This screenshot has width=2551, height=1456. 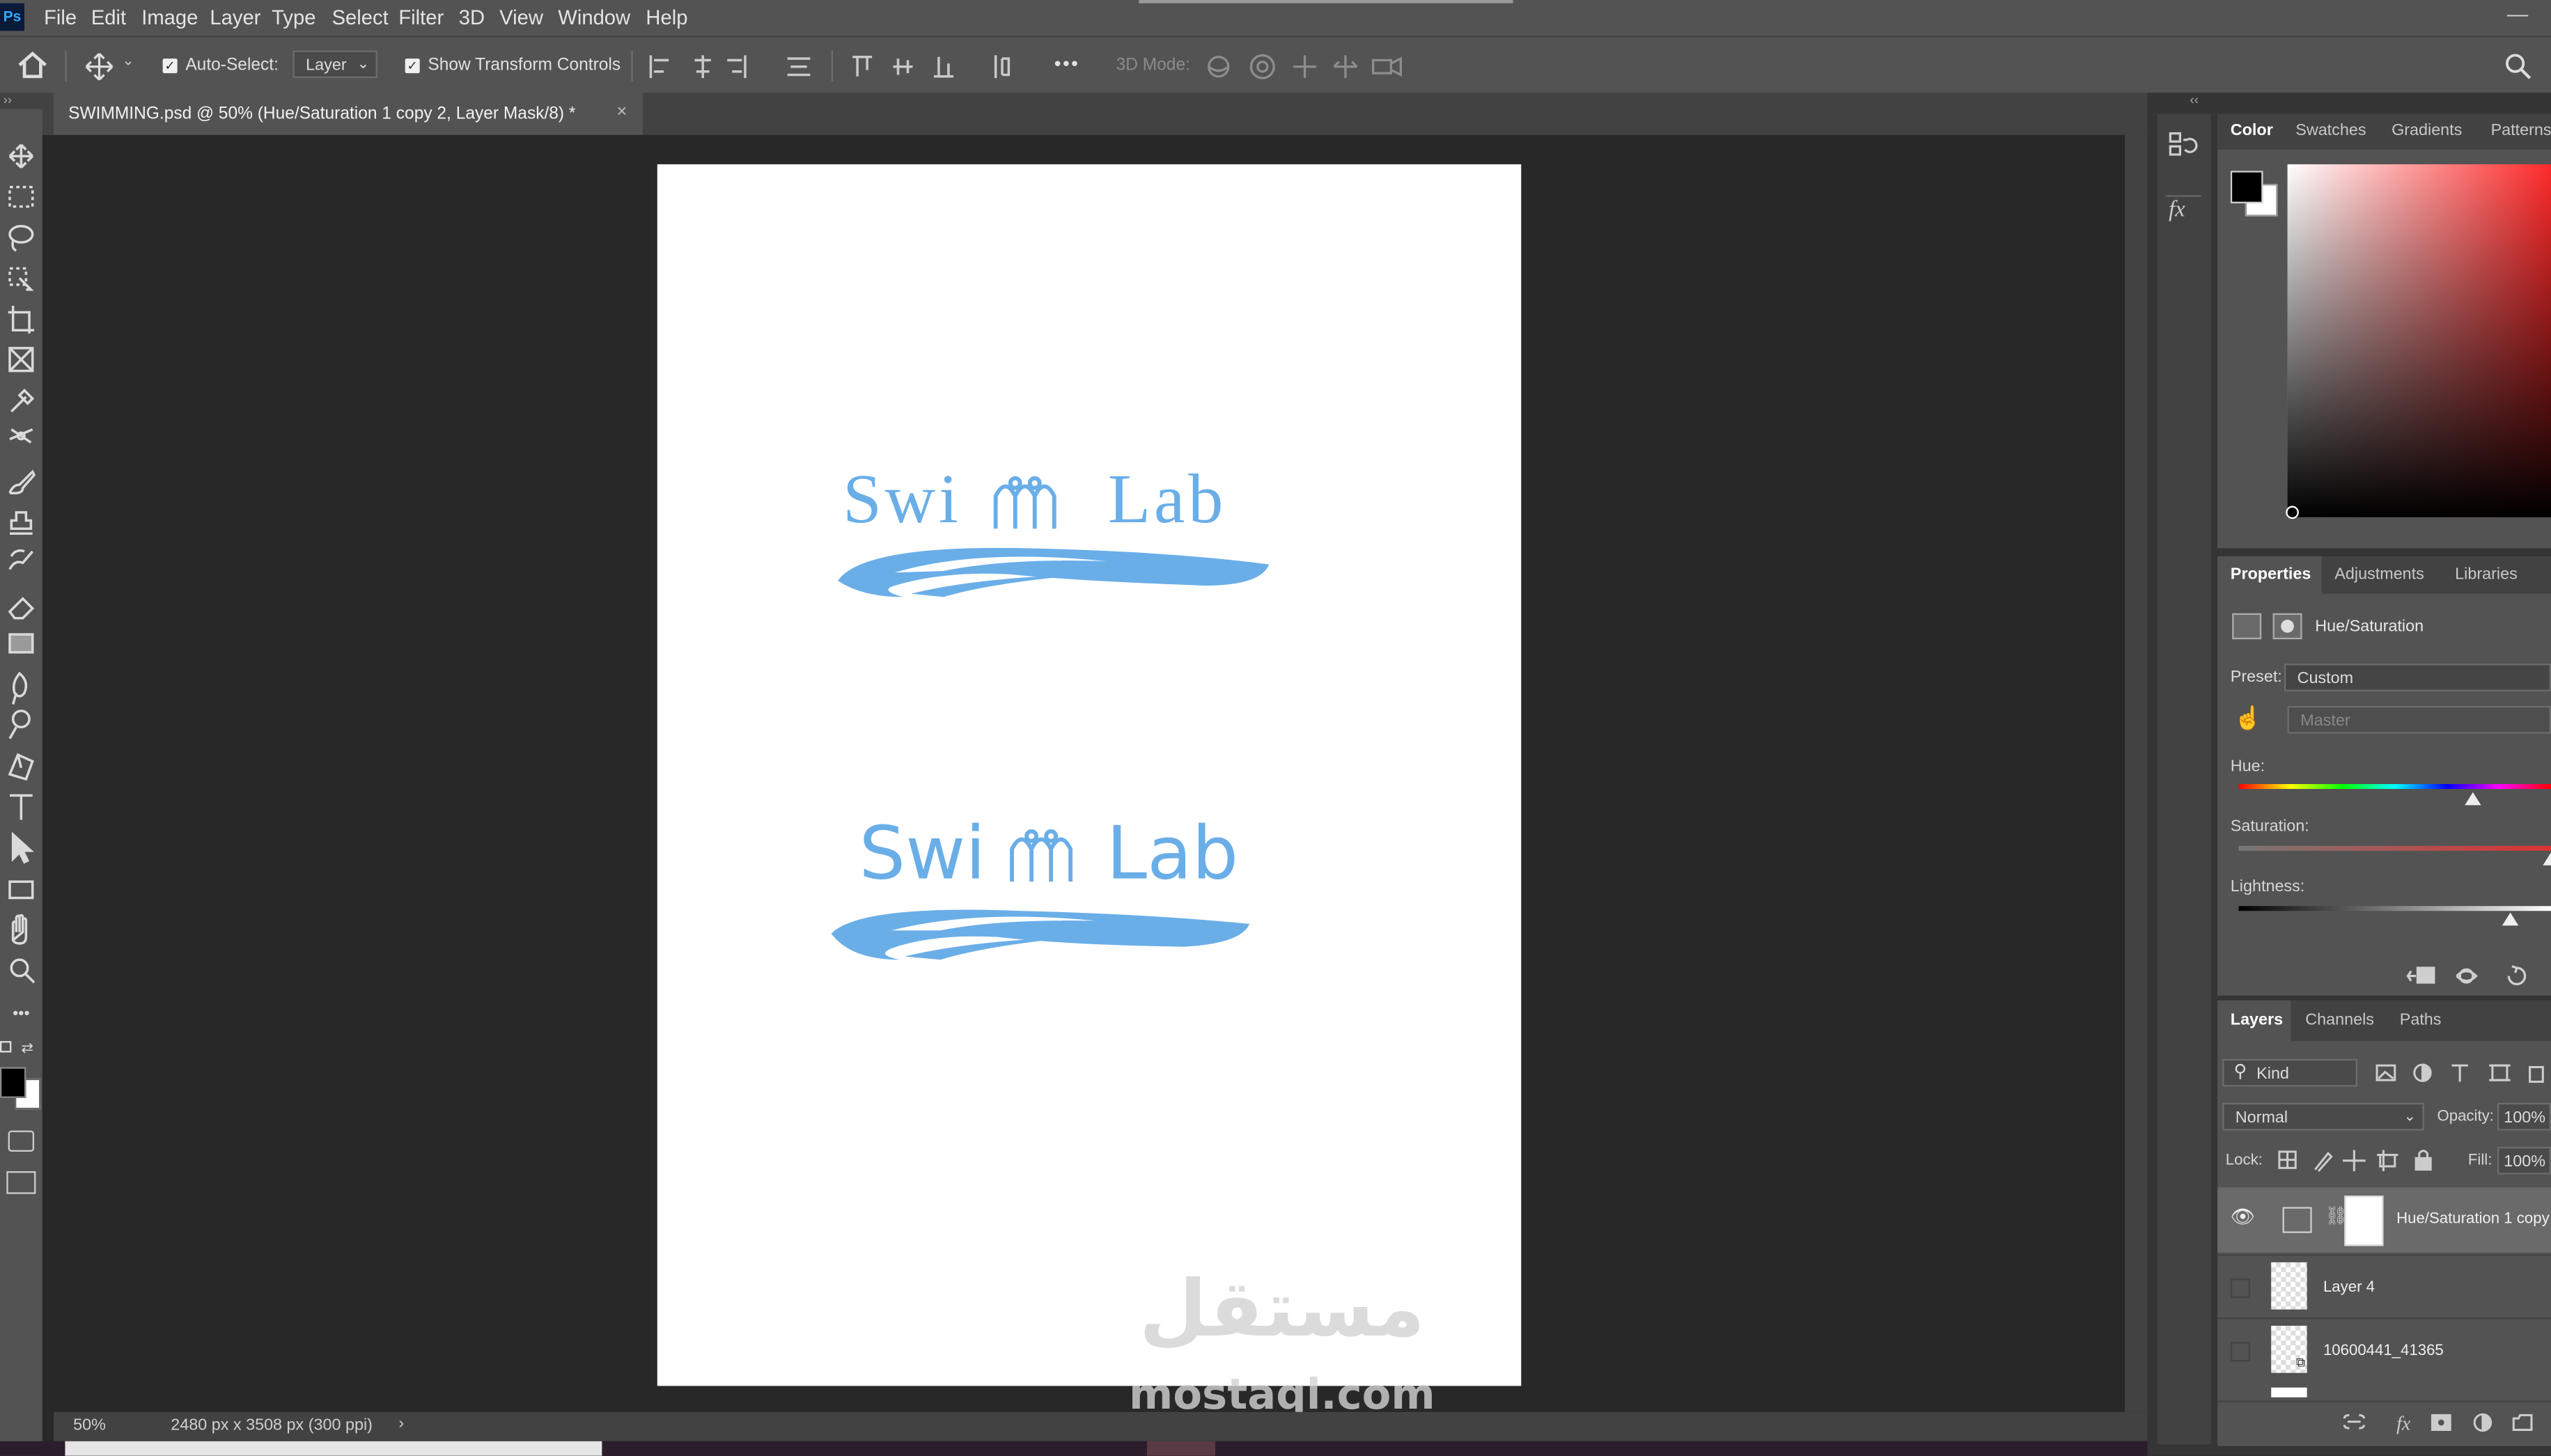 What do you see at coordinates (2521, 131) in the screenshot?
I see `tab-patterns: Patterns` at bounding box center [2521, 131].